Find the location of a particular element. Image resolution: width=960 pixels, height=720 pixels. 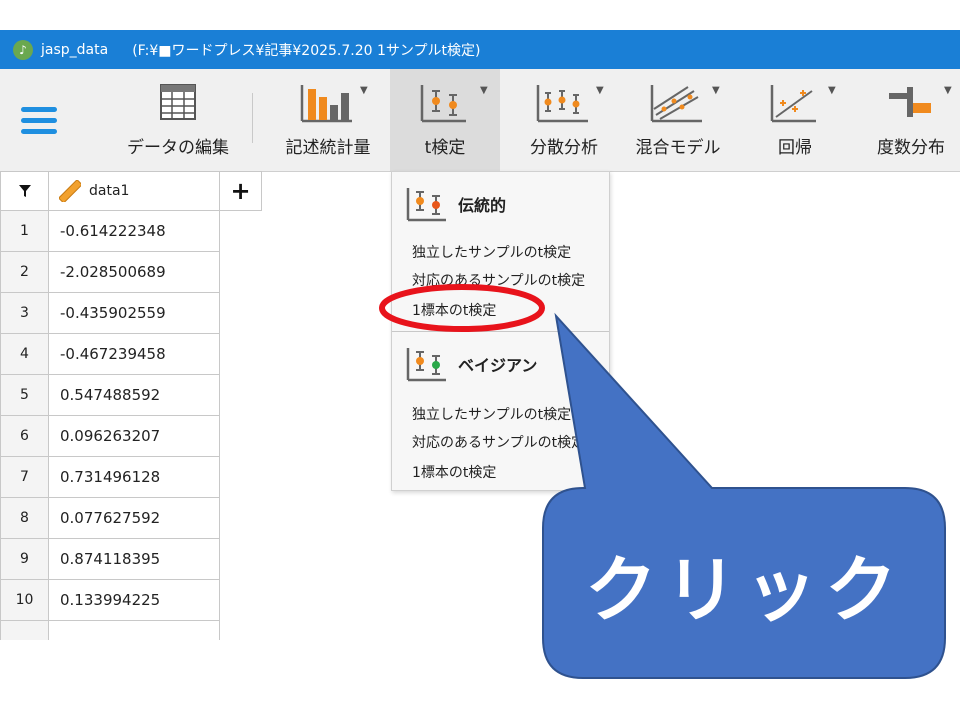

highlight-ellipse is located at coordinates (462, 308).